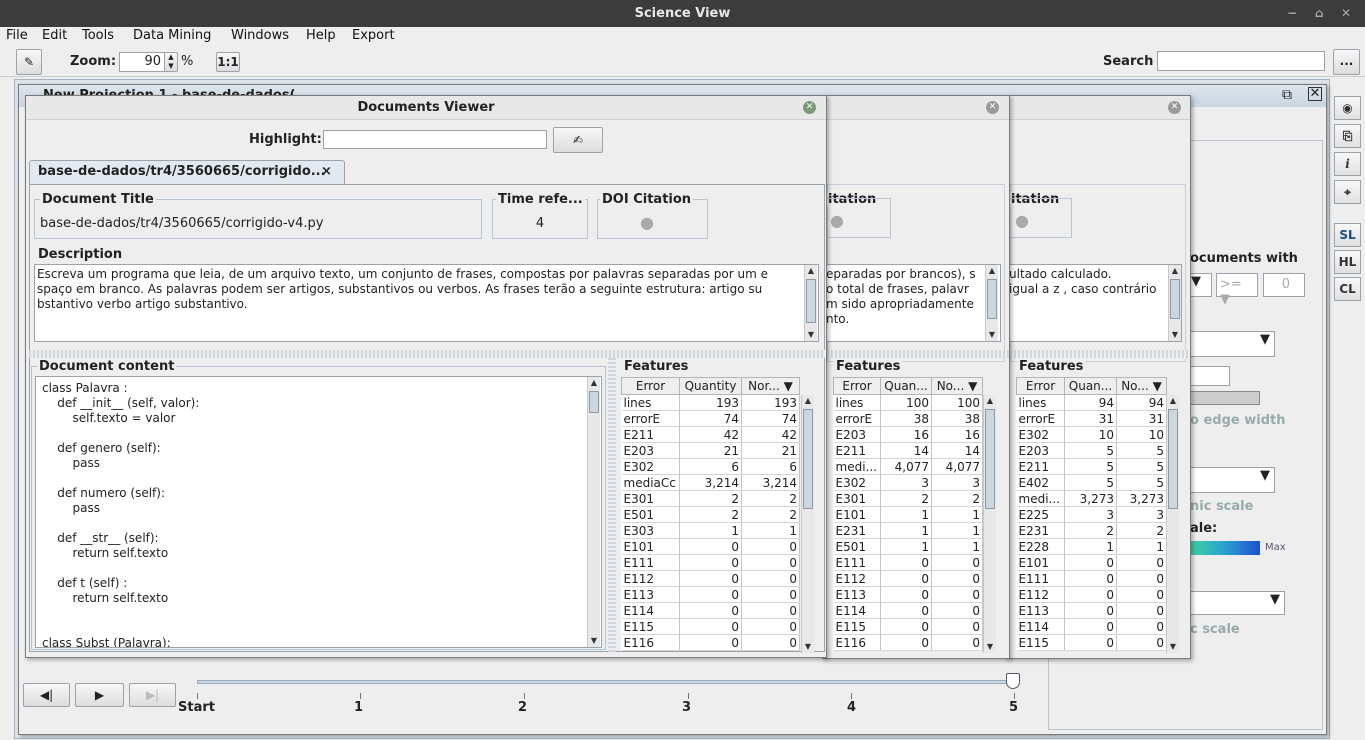  What do you see at coordinates (606, 682) in the screenshot?
I see `timeline-track` at bounding box center [606, 682].